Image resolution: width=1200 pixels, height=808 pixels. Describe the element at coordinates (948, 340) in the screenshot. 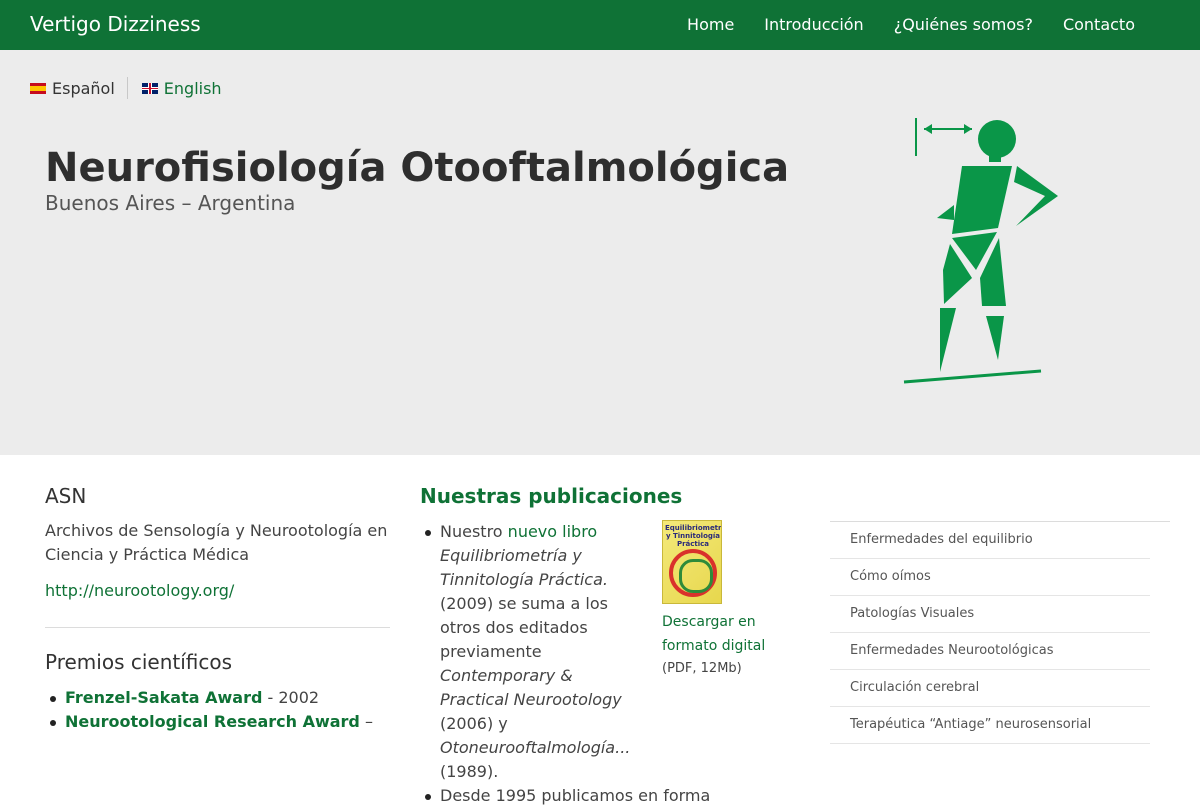

I see `figure-shin-left` at that location.